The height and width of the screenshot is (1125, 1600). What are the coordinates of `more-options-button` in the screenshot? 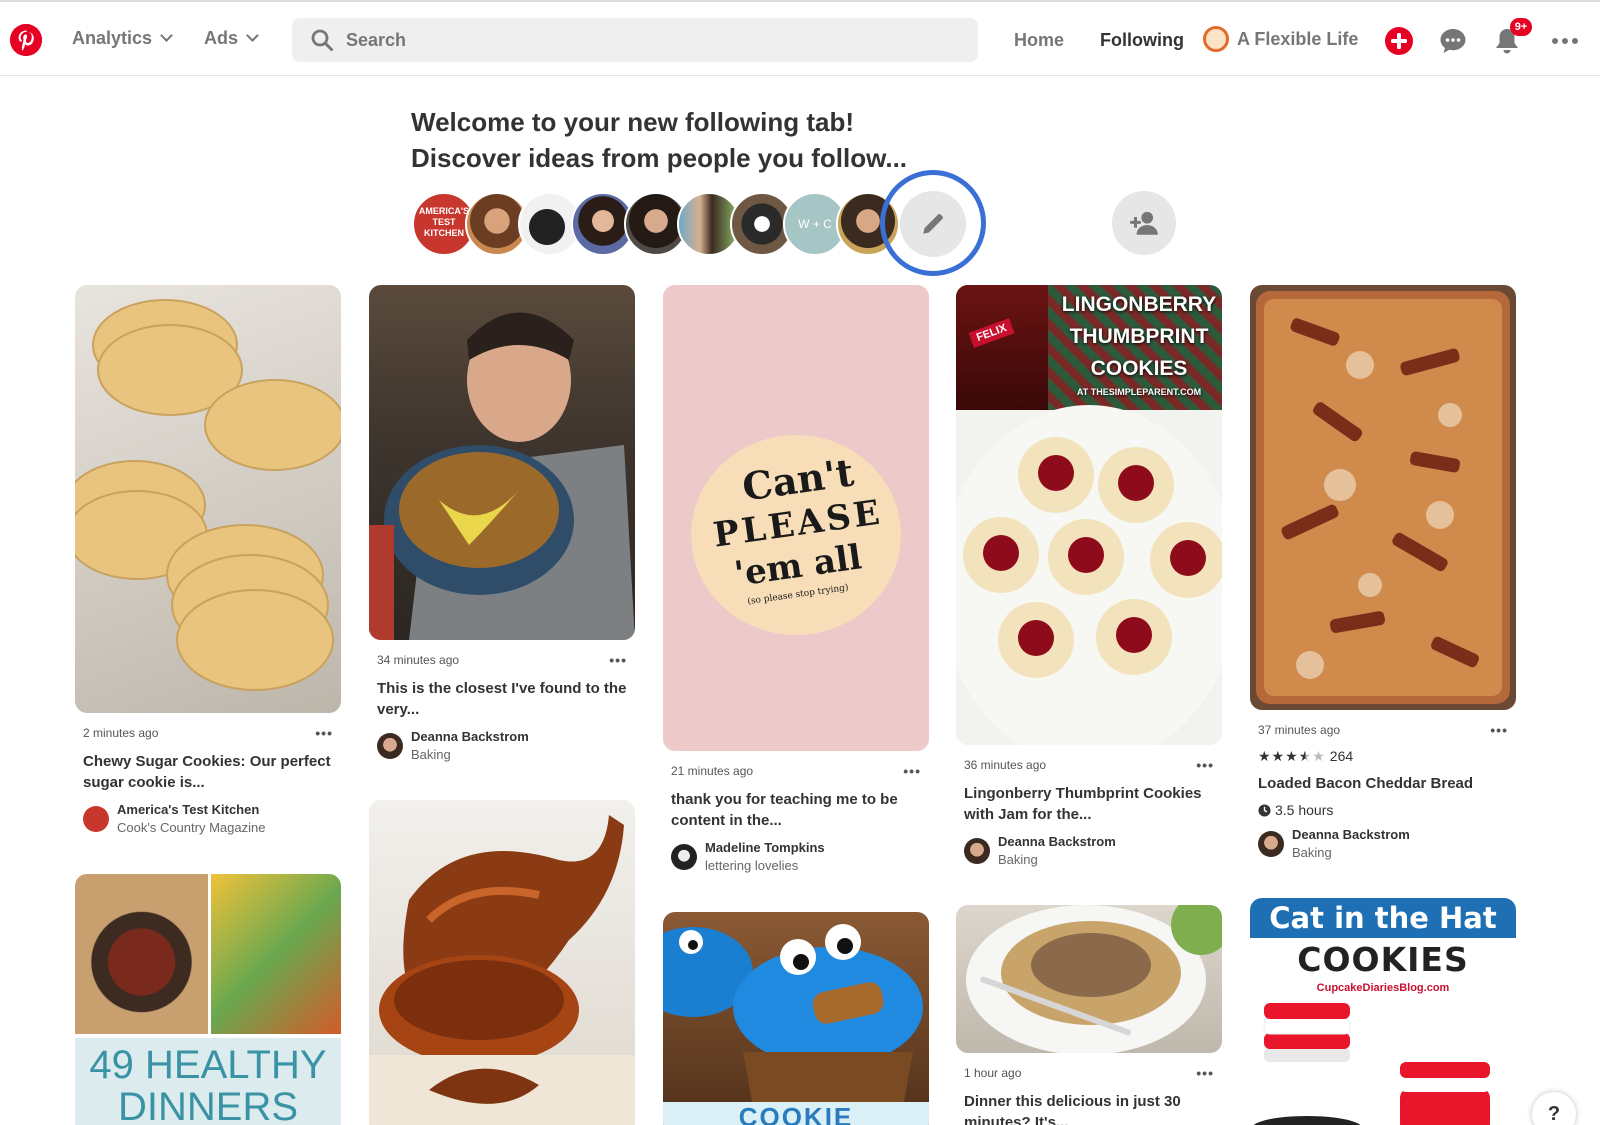 It's located at (1565, 41).